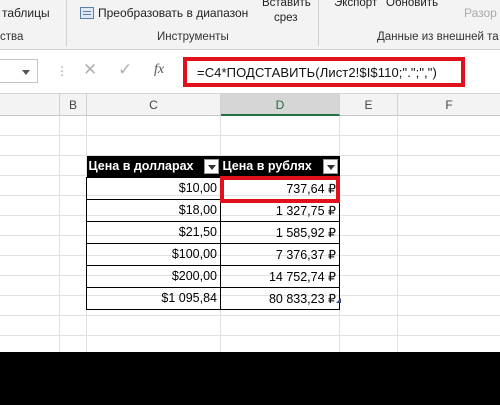  I want to click on cell-usd: $10,00, so click(153, 188).